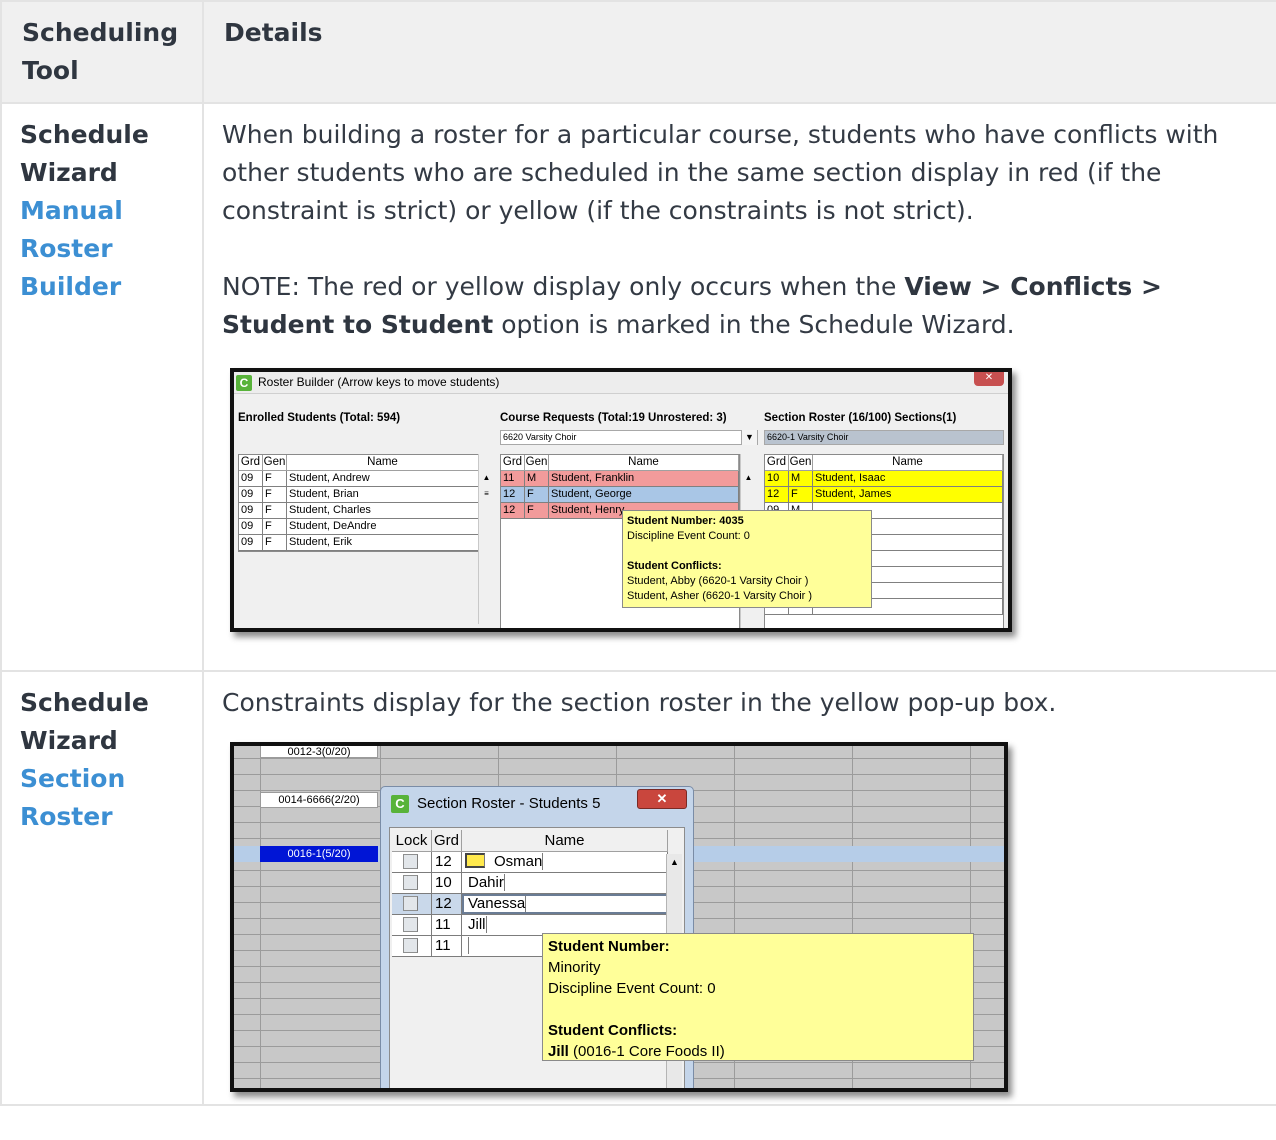  What do you see at coordinates (884, 437) in the screenshot?
I see `section-select: 6620-1 Varsity Choir` at bounding box center [884, 437].